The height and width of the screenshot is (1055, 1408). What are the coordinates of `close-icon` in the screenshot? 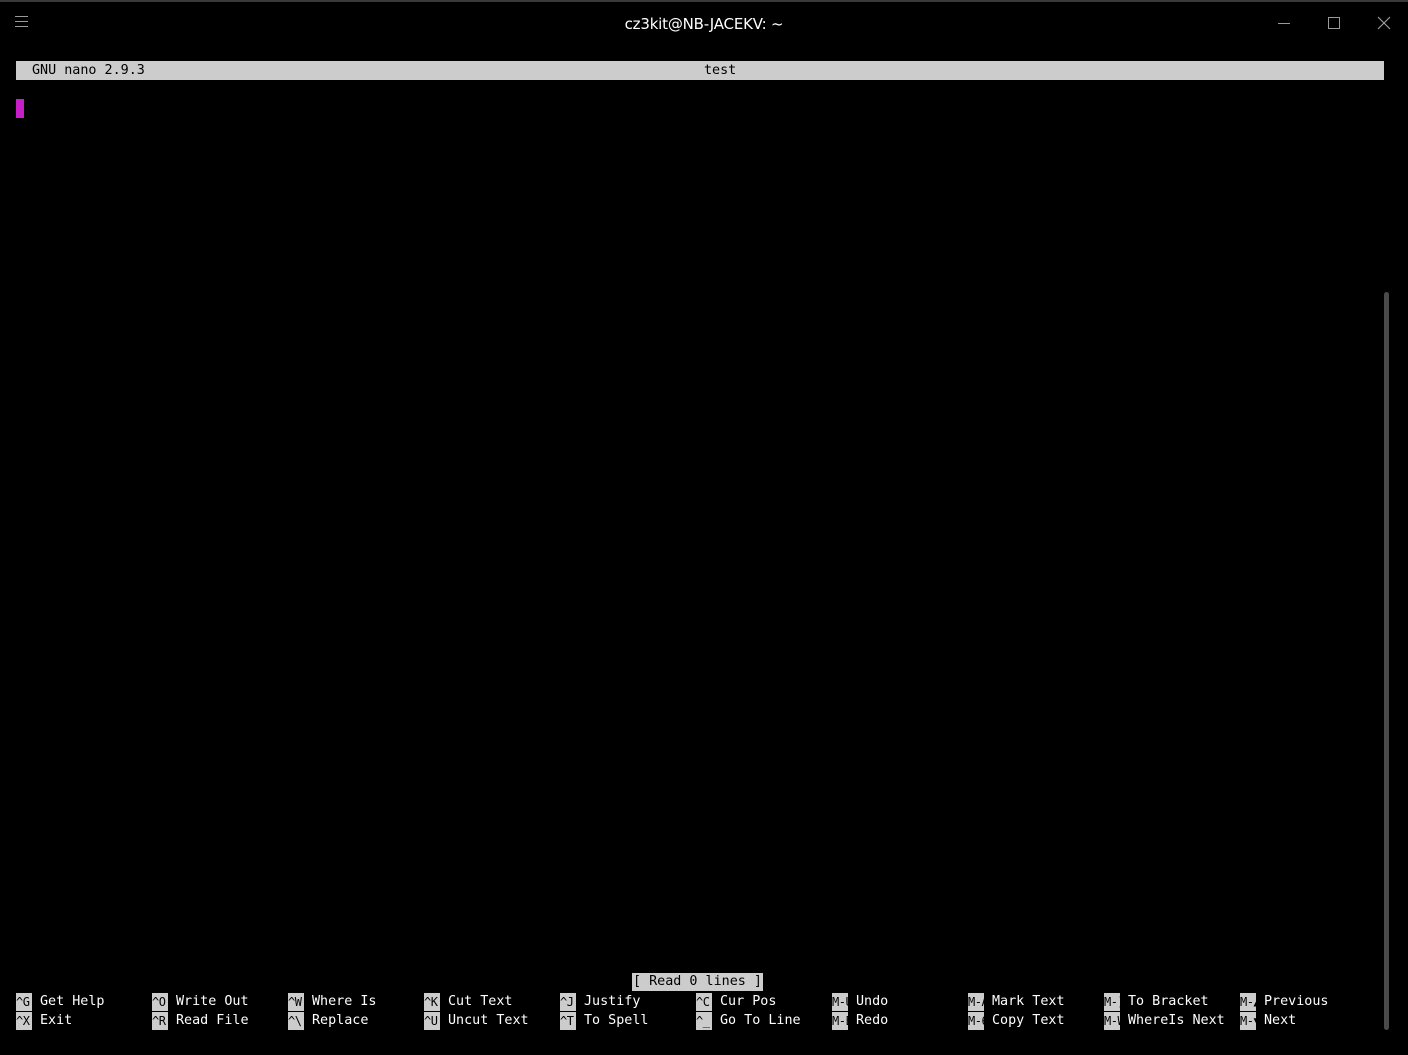 It's located at (1384, 23).